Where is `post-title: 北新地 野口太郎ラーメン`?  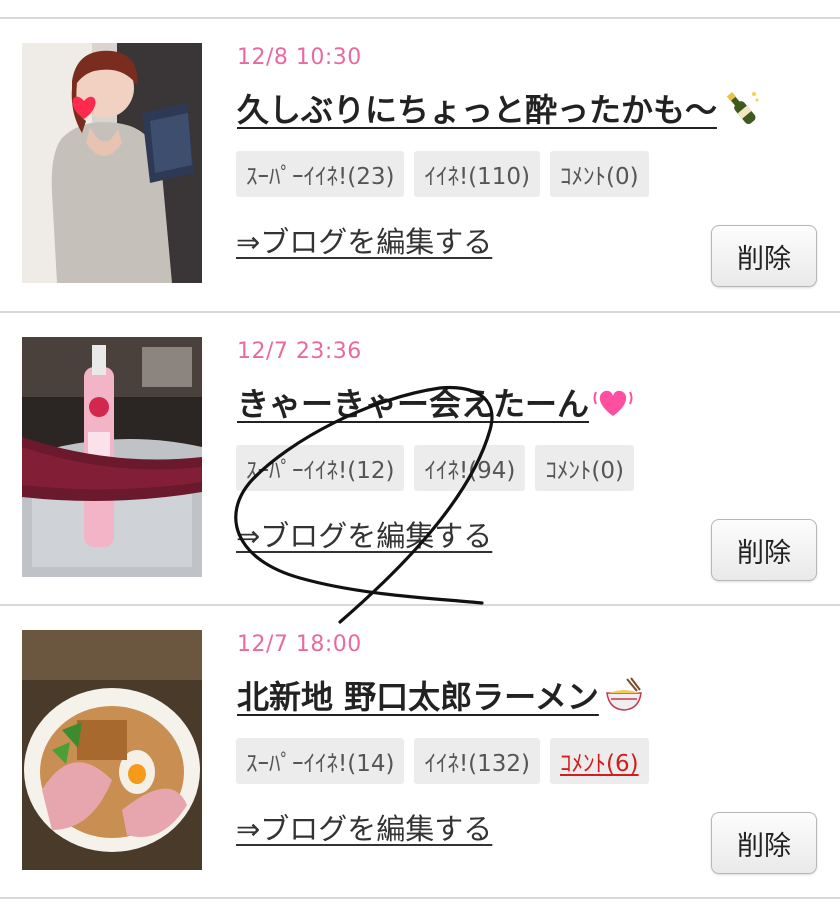 post-title: 北新地 野口太郎ラーメン is located at coordinates (441, 696).